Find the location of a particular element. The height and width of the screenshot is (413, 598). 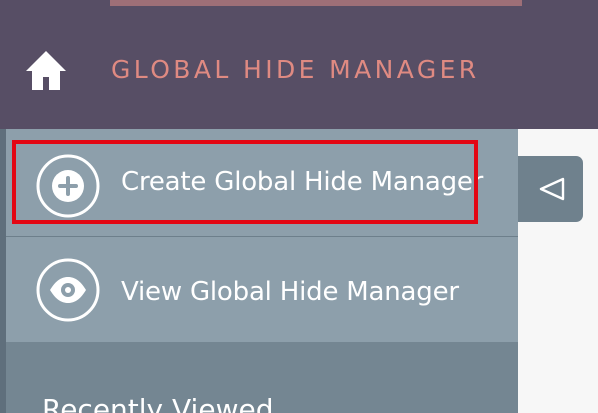

create-global-hide-manager-label: Create Global Hide Manager is located at coordinates (302, 182).